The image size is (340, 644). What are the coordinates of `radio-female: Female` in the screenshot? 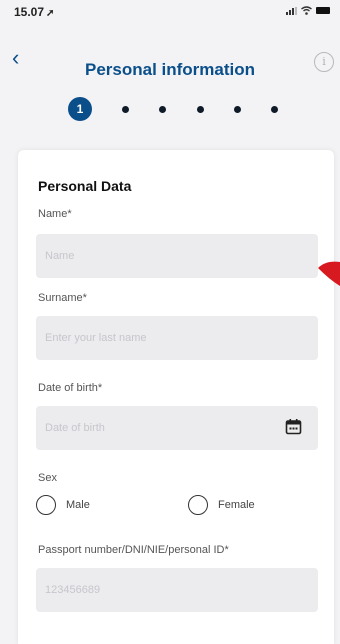 It's located at (221, 505).